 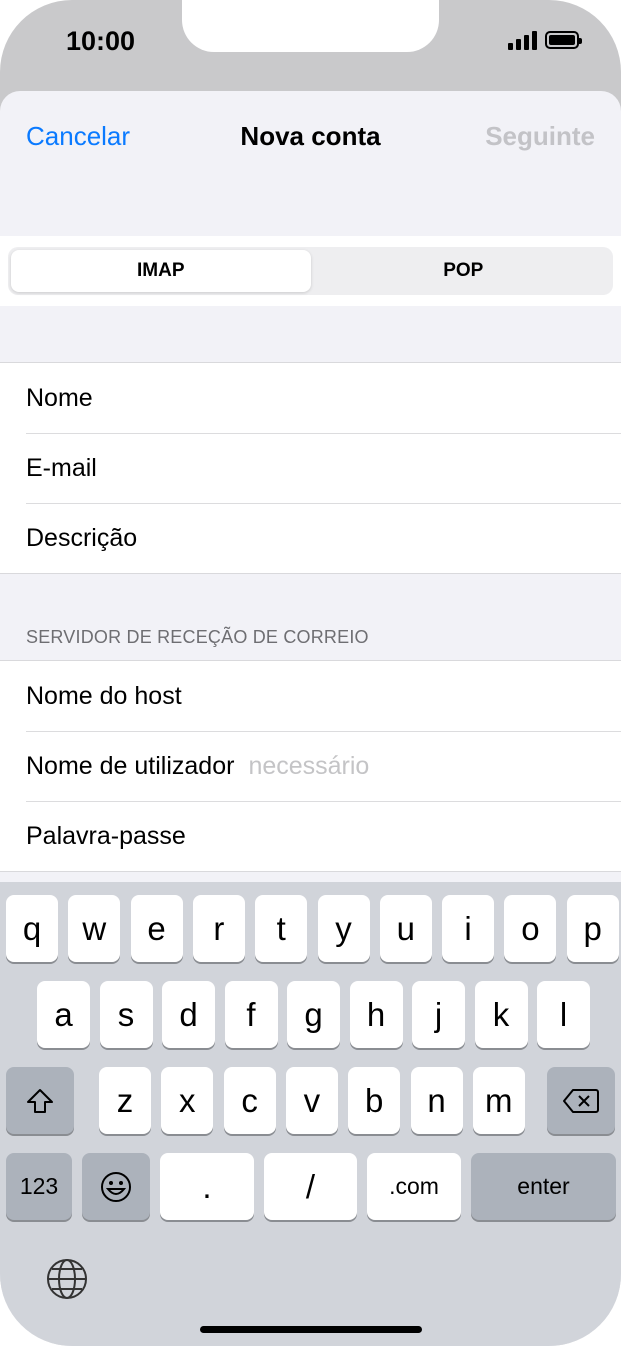 What do you see at coordinates (161, 271) in the screenshot?
I see `segment-imap: IMAP` at bounding box center [161, 271].